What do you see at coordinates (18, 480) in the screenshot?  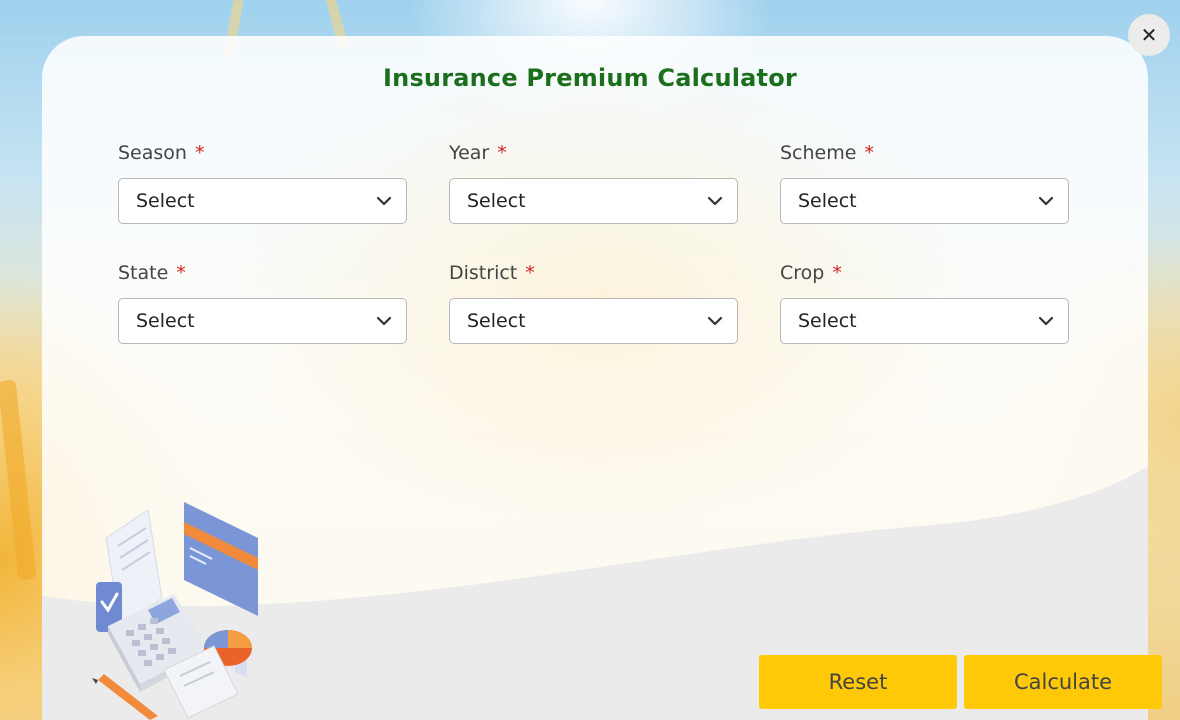 I see `background-wheat-stalk` at bounding box center [18, 480].